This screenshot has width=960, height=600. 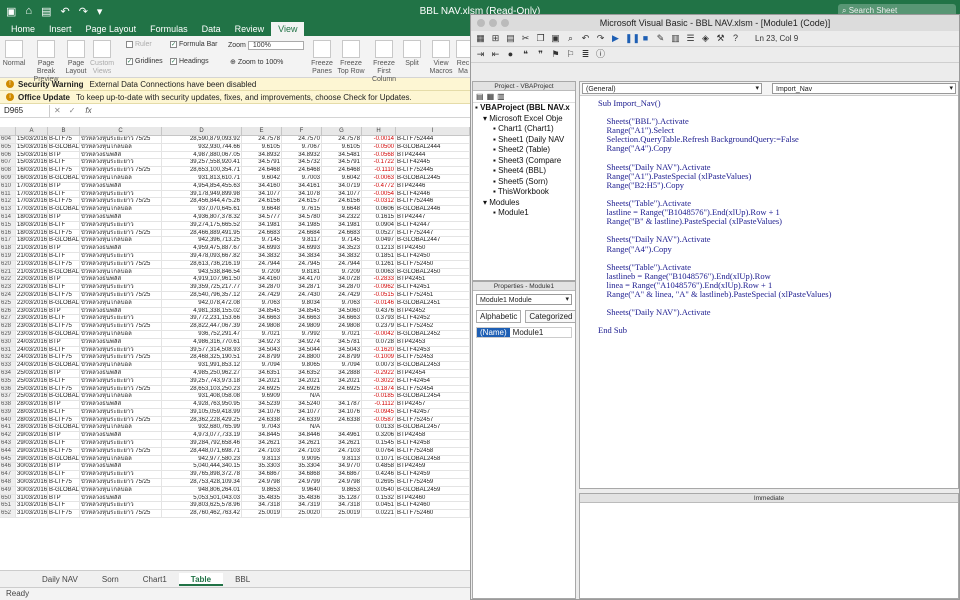 What do you see at coordinates (433, 490) in the screenshot?
I see `cell: B-GLOBAL2459` at bounding box center [433, 490].